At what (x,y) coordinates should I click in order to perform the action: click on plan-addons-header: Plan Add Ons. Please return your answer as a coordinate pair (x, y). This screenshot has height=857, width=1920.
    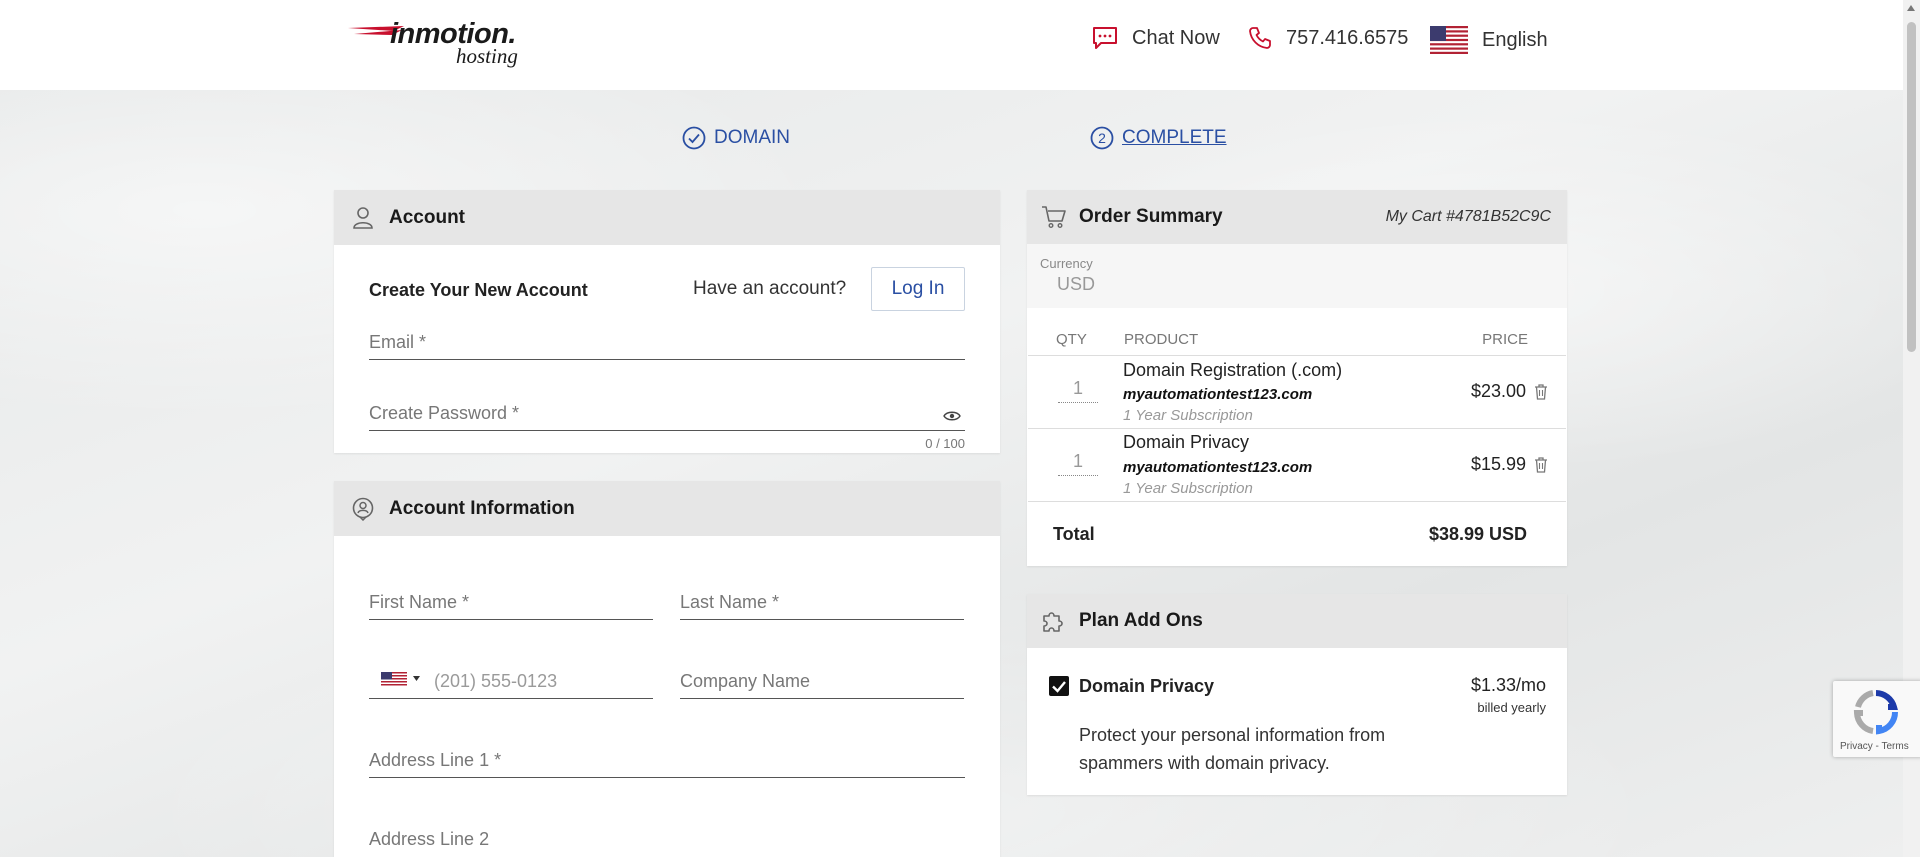
    Looking at the image, I should click on (1297, 621).